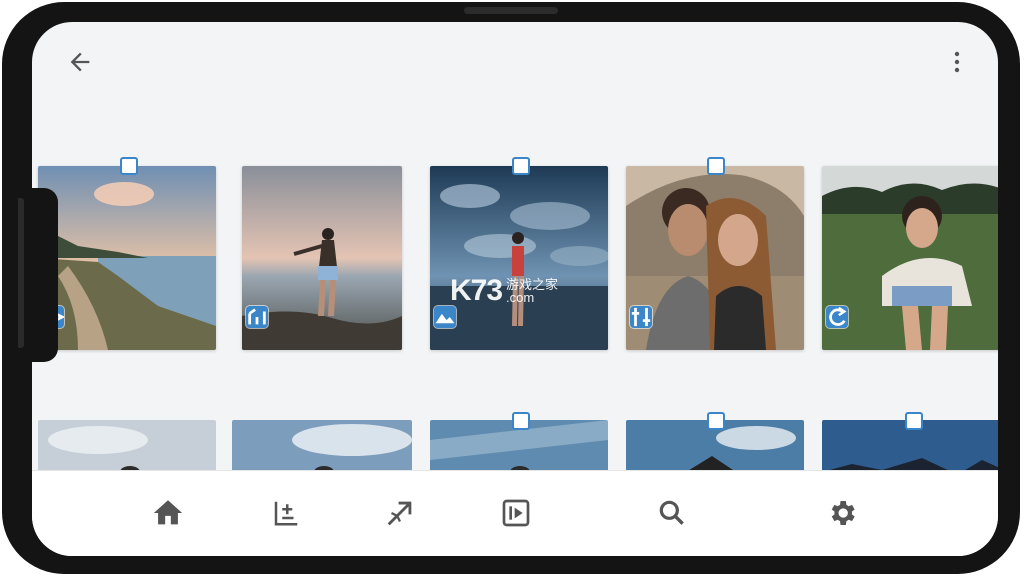 This screenshot has width=1024, height=576. Describe the element at coordinates (257, 317) in the screenshot. I see `adjust-badge-icon` at that location.